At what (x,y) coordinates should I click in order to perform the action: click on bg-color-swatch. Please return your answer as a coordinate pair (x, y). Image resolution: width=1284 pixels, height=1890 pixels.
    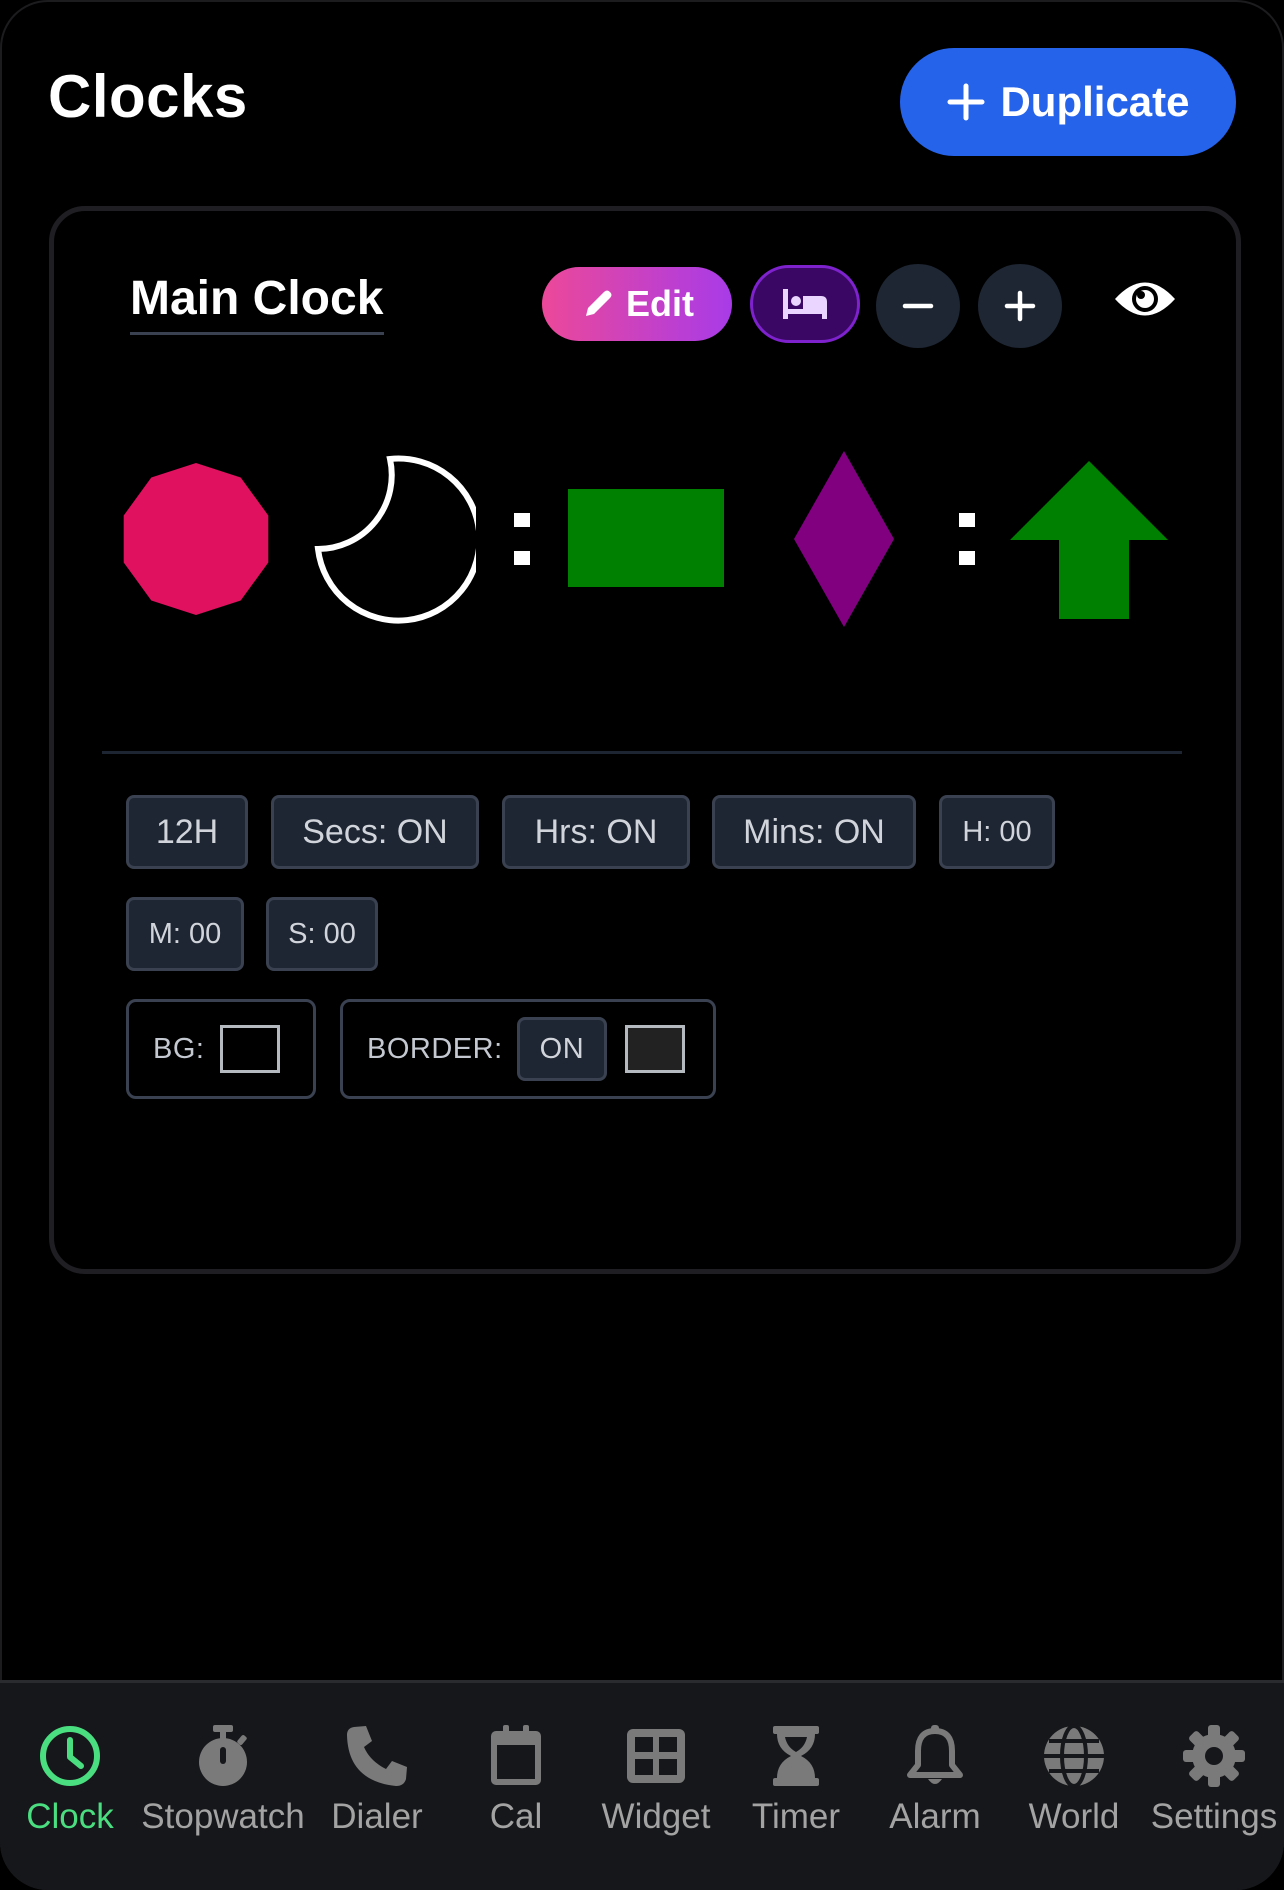
    Looking at the image, I should click on (250, 1049).